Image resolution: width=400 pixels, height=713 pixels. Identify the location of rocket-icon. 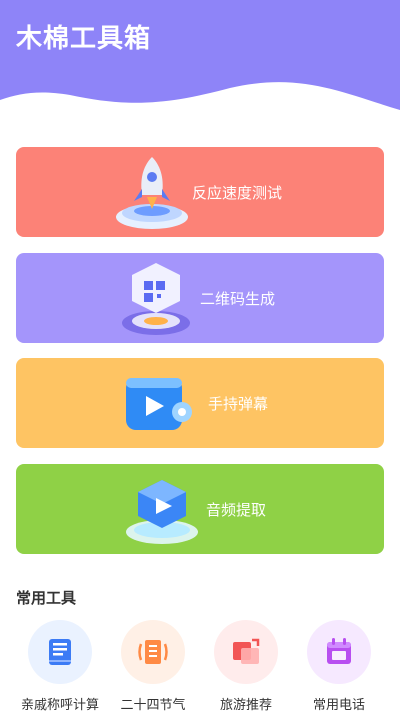
(152, 193).